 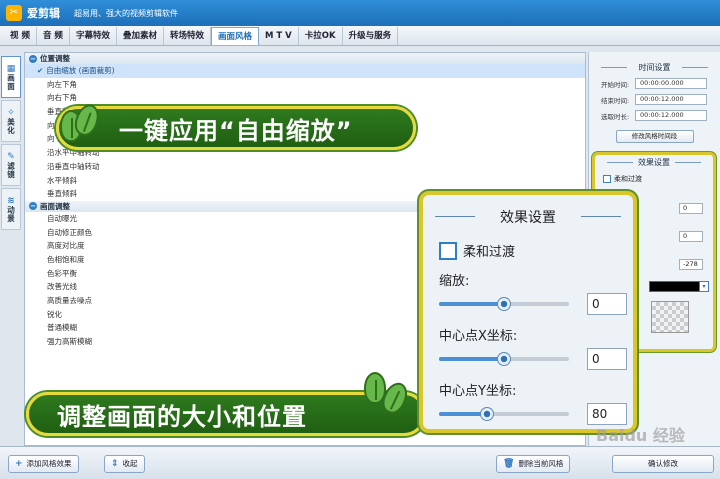 What do you see at coordinates (182, 416) in the screenshot?
I see `bottom-caption-text: 调整画面的大小和位置` at bounding box center [182, 416].